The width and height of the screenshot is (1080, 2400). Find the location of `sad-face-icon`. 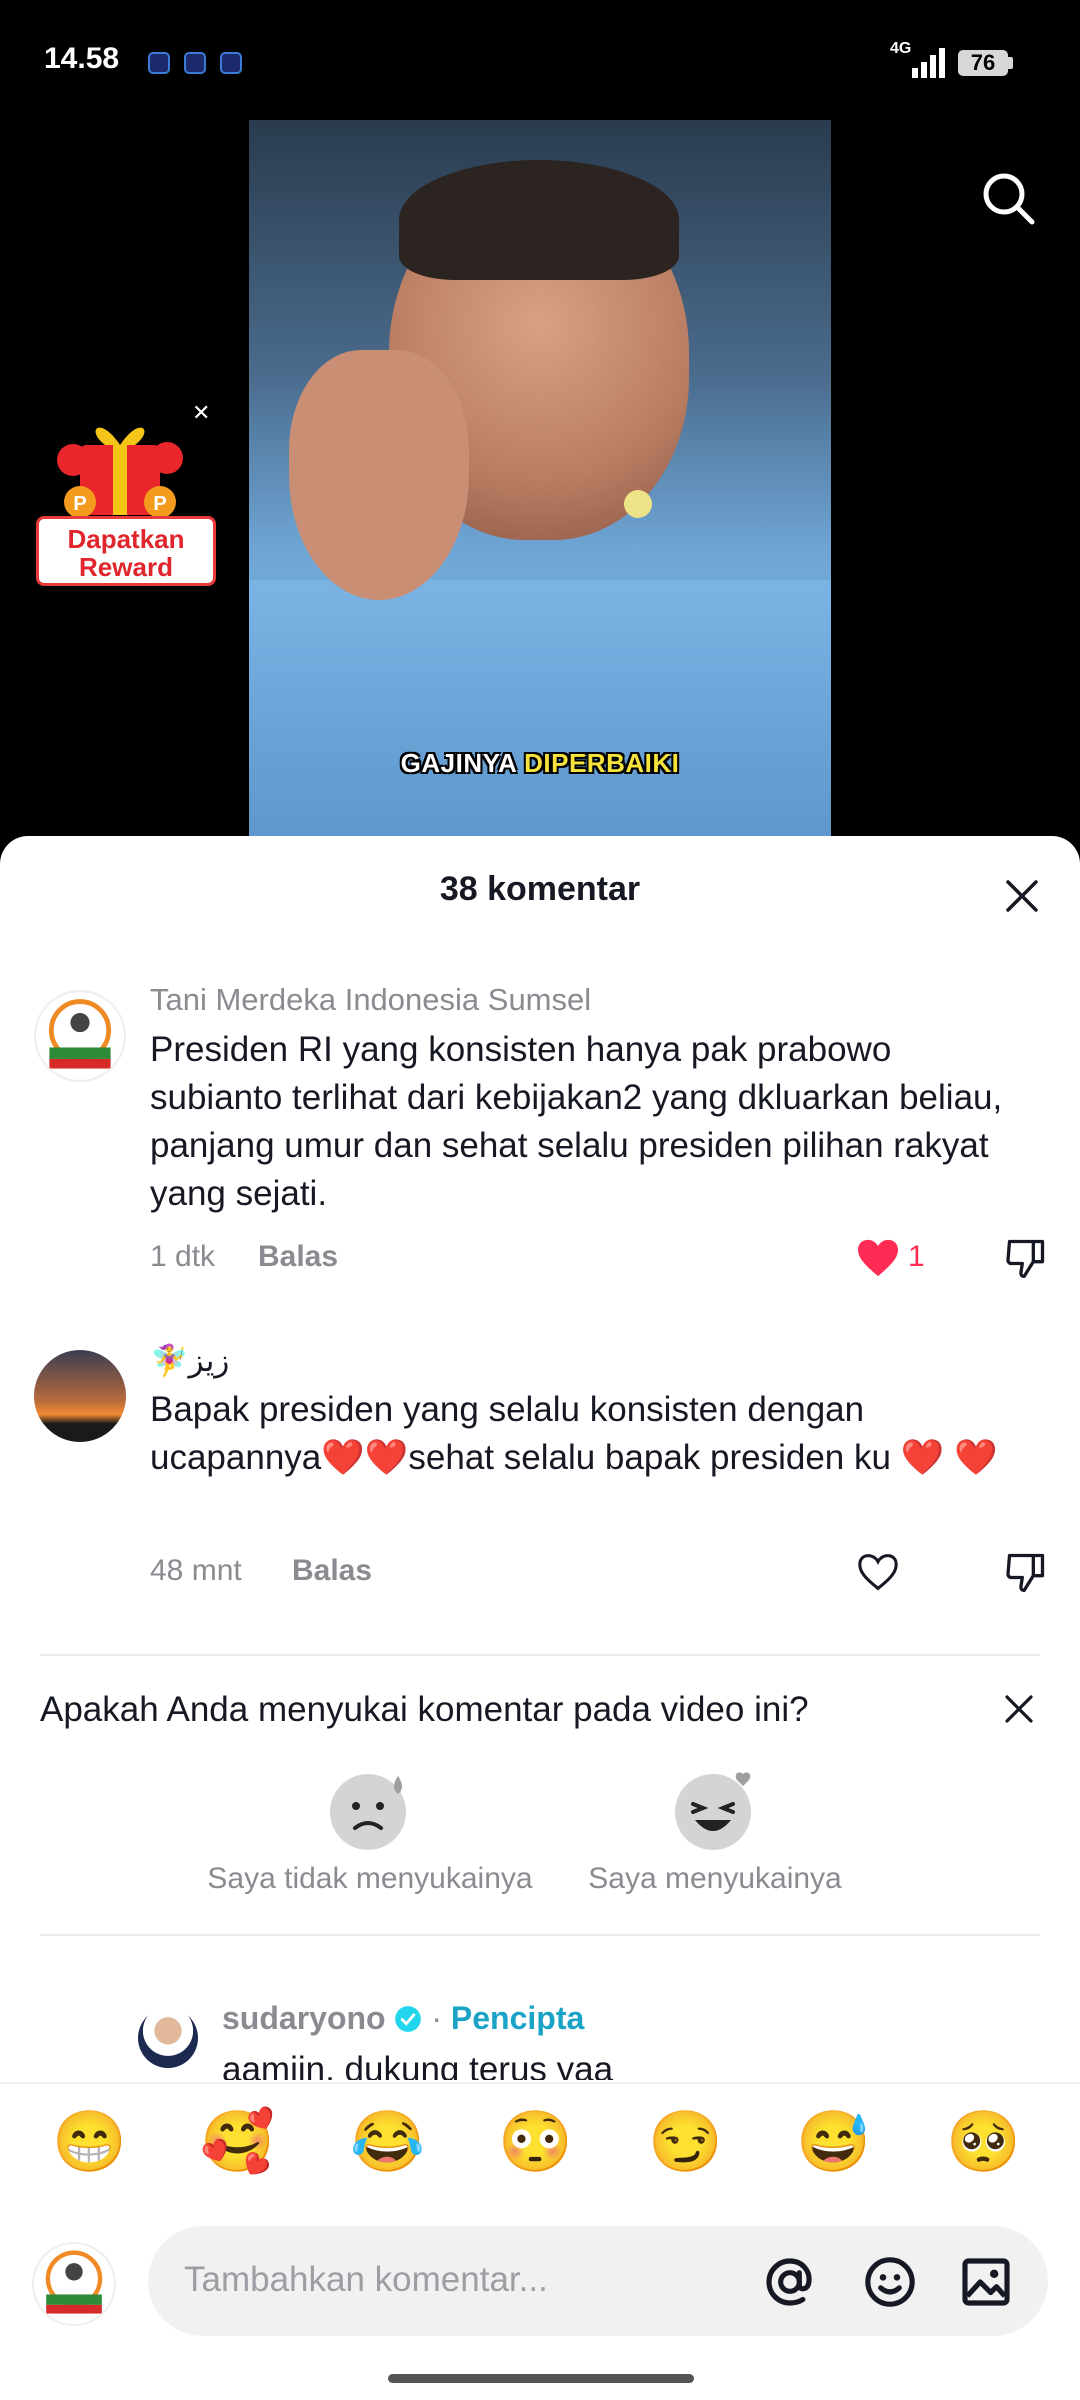

sad-face-icon is located at coordinates (368, 1812).